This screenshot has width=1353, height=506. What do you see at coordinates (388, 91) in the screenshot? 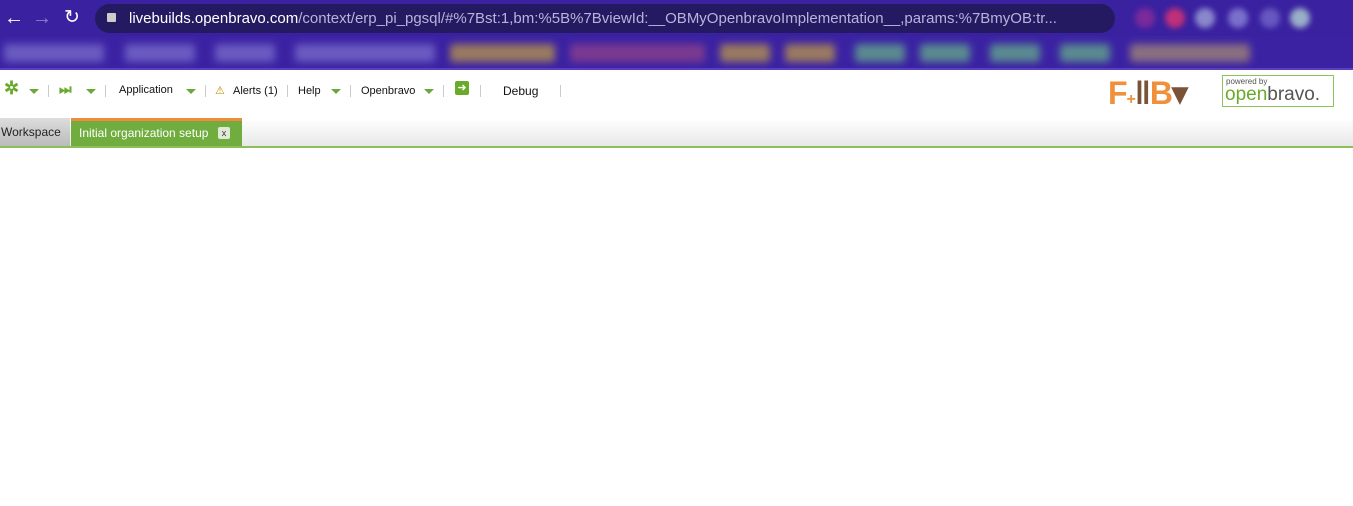
I see `openbravo-menu: Openbravo` at bounding box center [388, 91].